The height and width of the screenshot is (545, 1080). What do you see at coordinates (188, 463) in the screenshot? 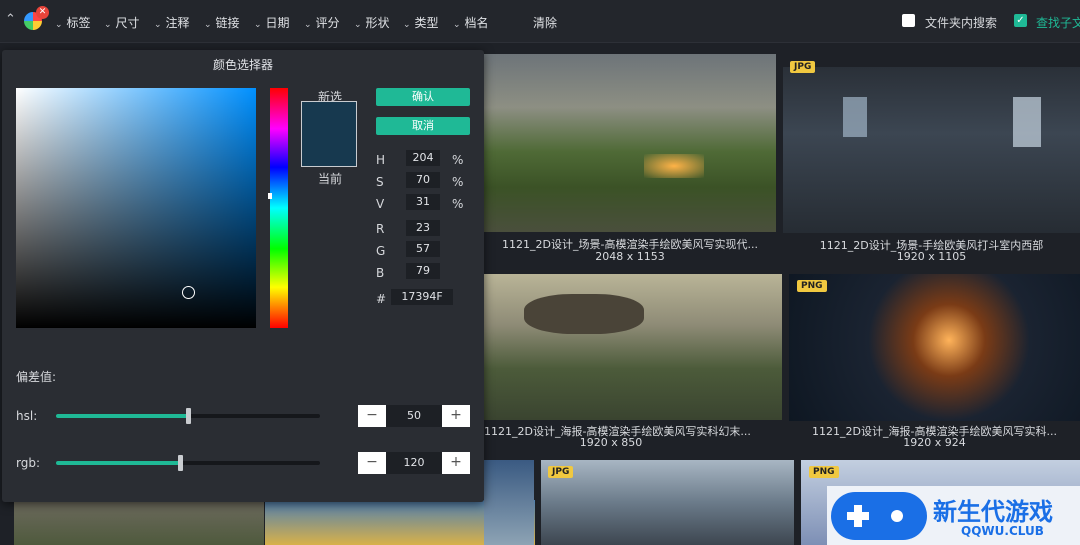
I see `rgb-slider` at bounding box center [188, 463].